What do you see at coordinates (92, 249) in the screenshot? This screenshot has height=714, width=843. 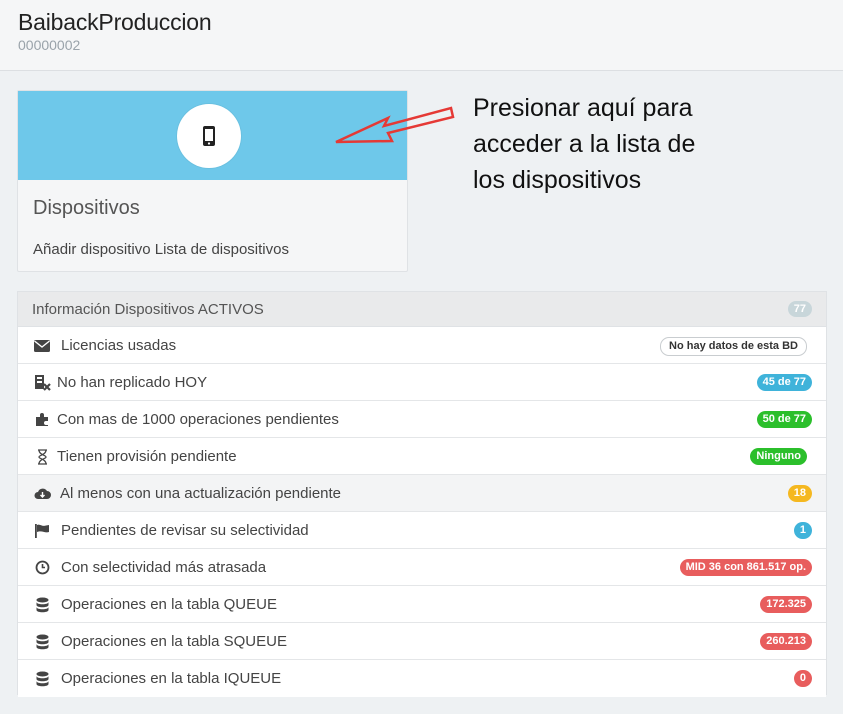 I see `add-device-link: Añadir dispositivo` at bounding box center [92, 249].